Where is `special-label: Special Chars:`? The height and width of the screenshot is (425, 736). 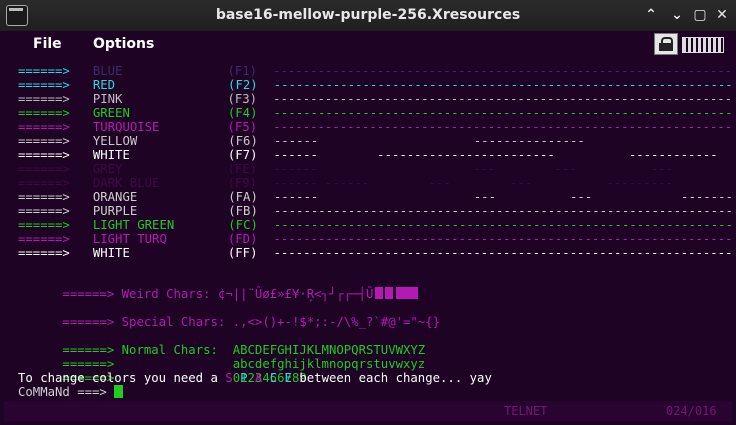
special-label: Special Chars: is located at coordinates (173, 322).